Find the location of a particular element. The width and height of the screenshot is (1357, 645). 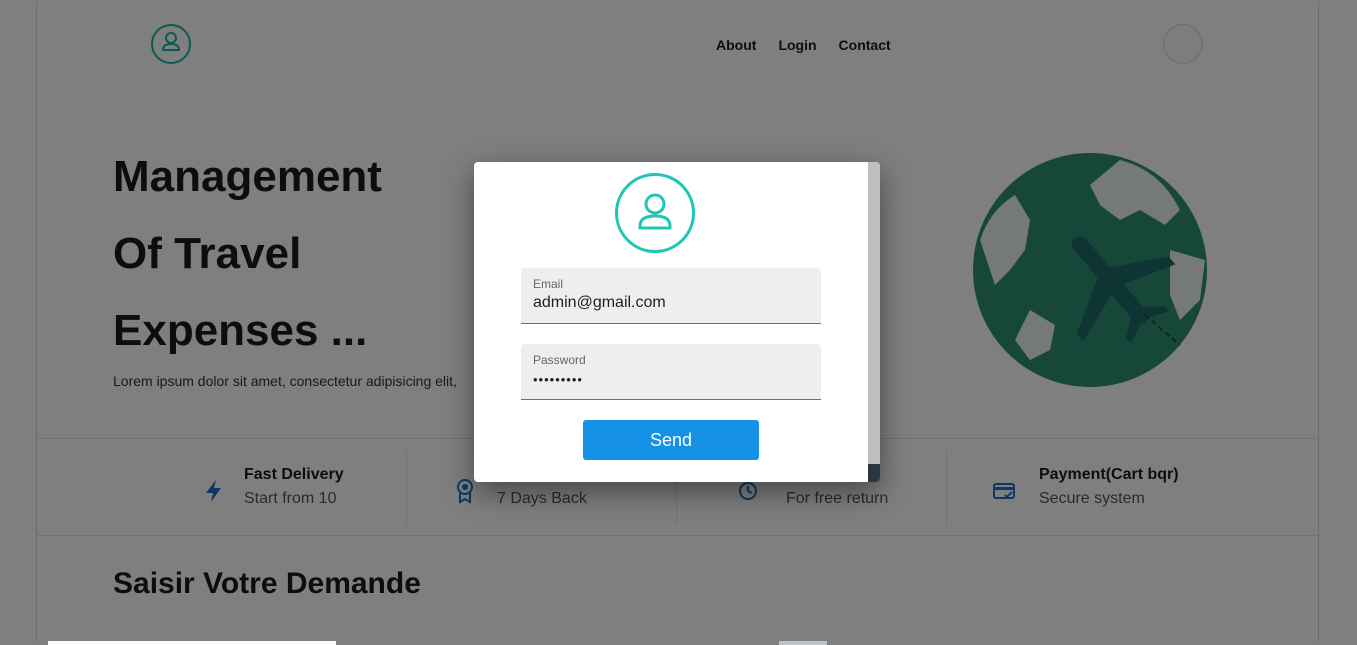

user-icon is located at coordinates (655, 213).